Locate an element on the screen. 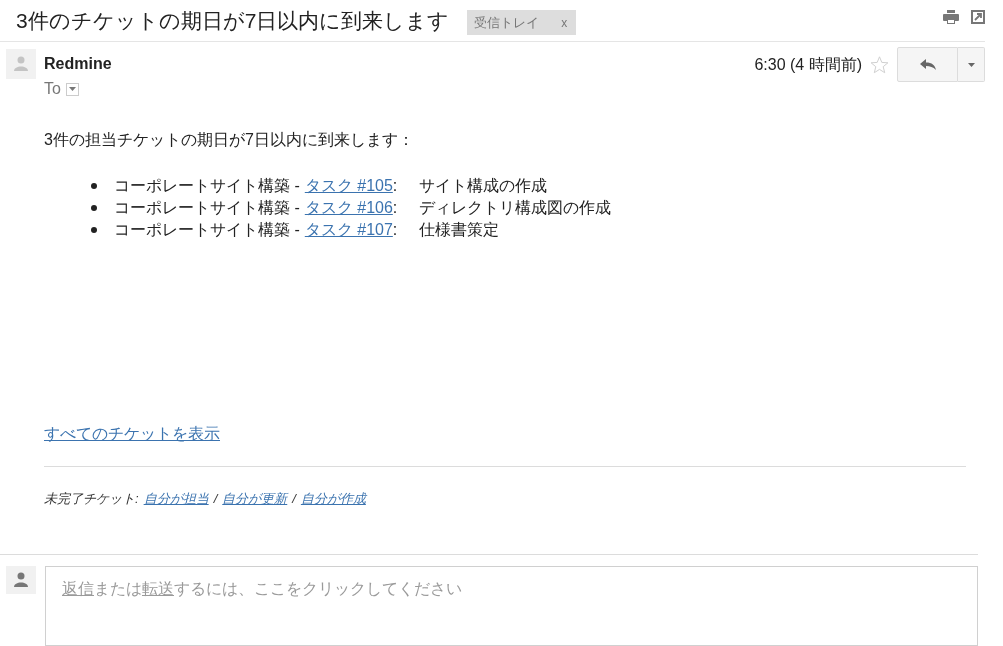  task-link: タスク #107 is located at coordinates (348, 229).